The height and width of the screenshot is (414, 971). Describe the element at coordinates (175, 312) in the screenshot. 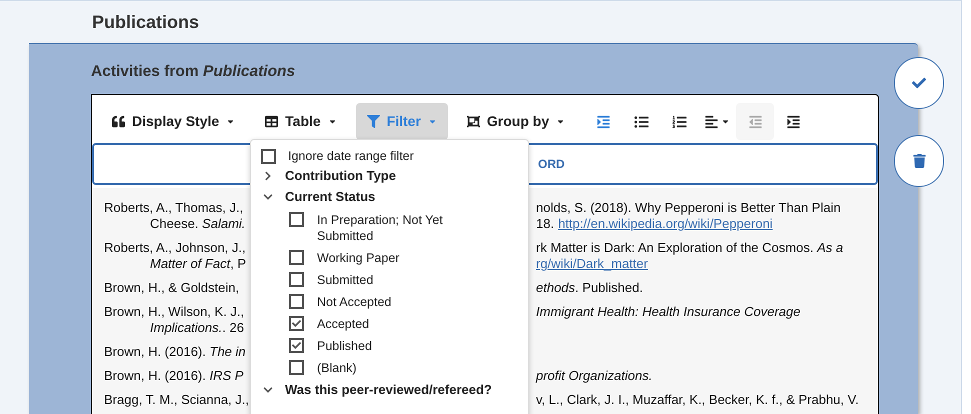

I see `citation-text: Brown, H., Wilson, K. J.,` at that location.